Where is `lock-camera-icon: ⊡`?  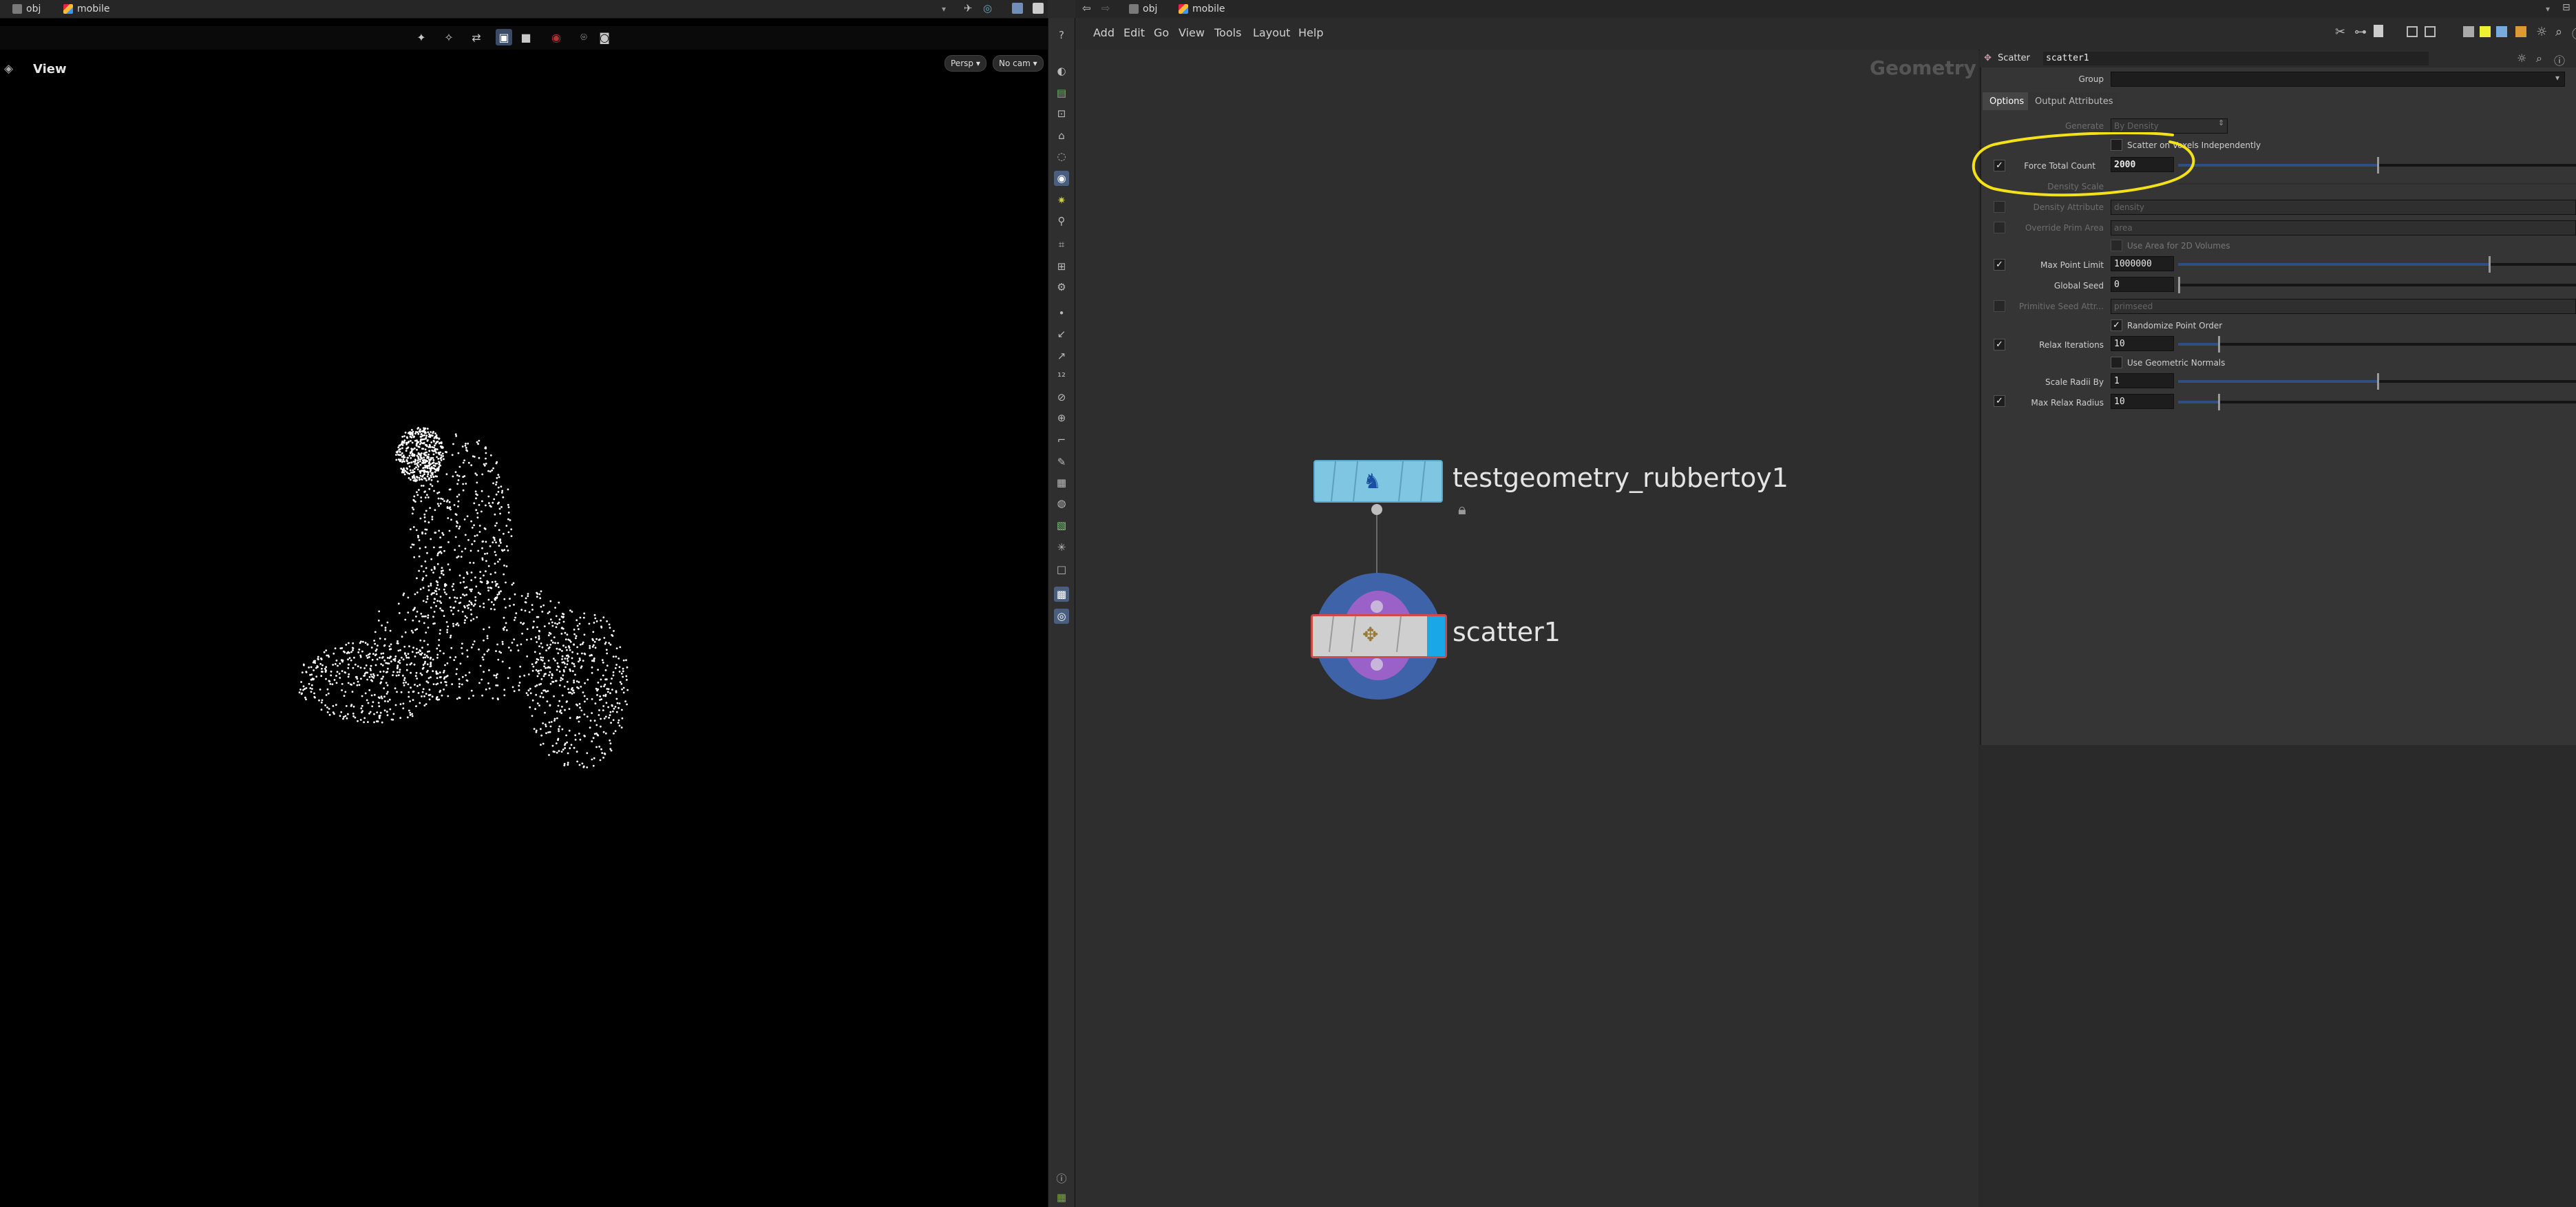
lock-camera-icon: ⊡ is located at coordinates (1062, 113).